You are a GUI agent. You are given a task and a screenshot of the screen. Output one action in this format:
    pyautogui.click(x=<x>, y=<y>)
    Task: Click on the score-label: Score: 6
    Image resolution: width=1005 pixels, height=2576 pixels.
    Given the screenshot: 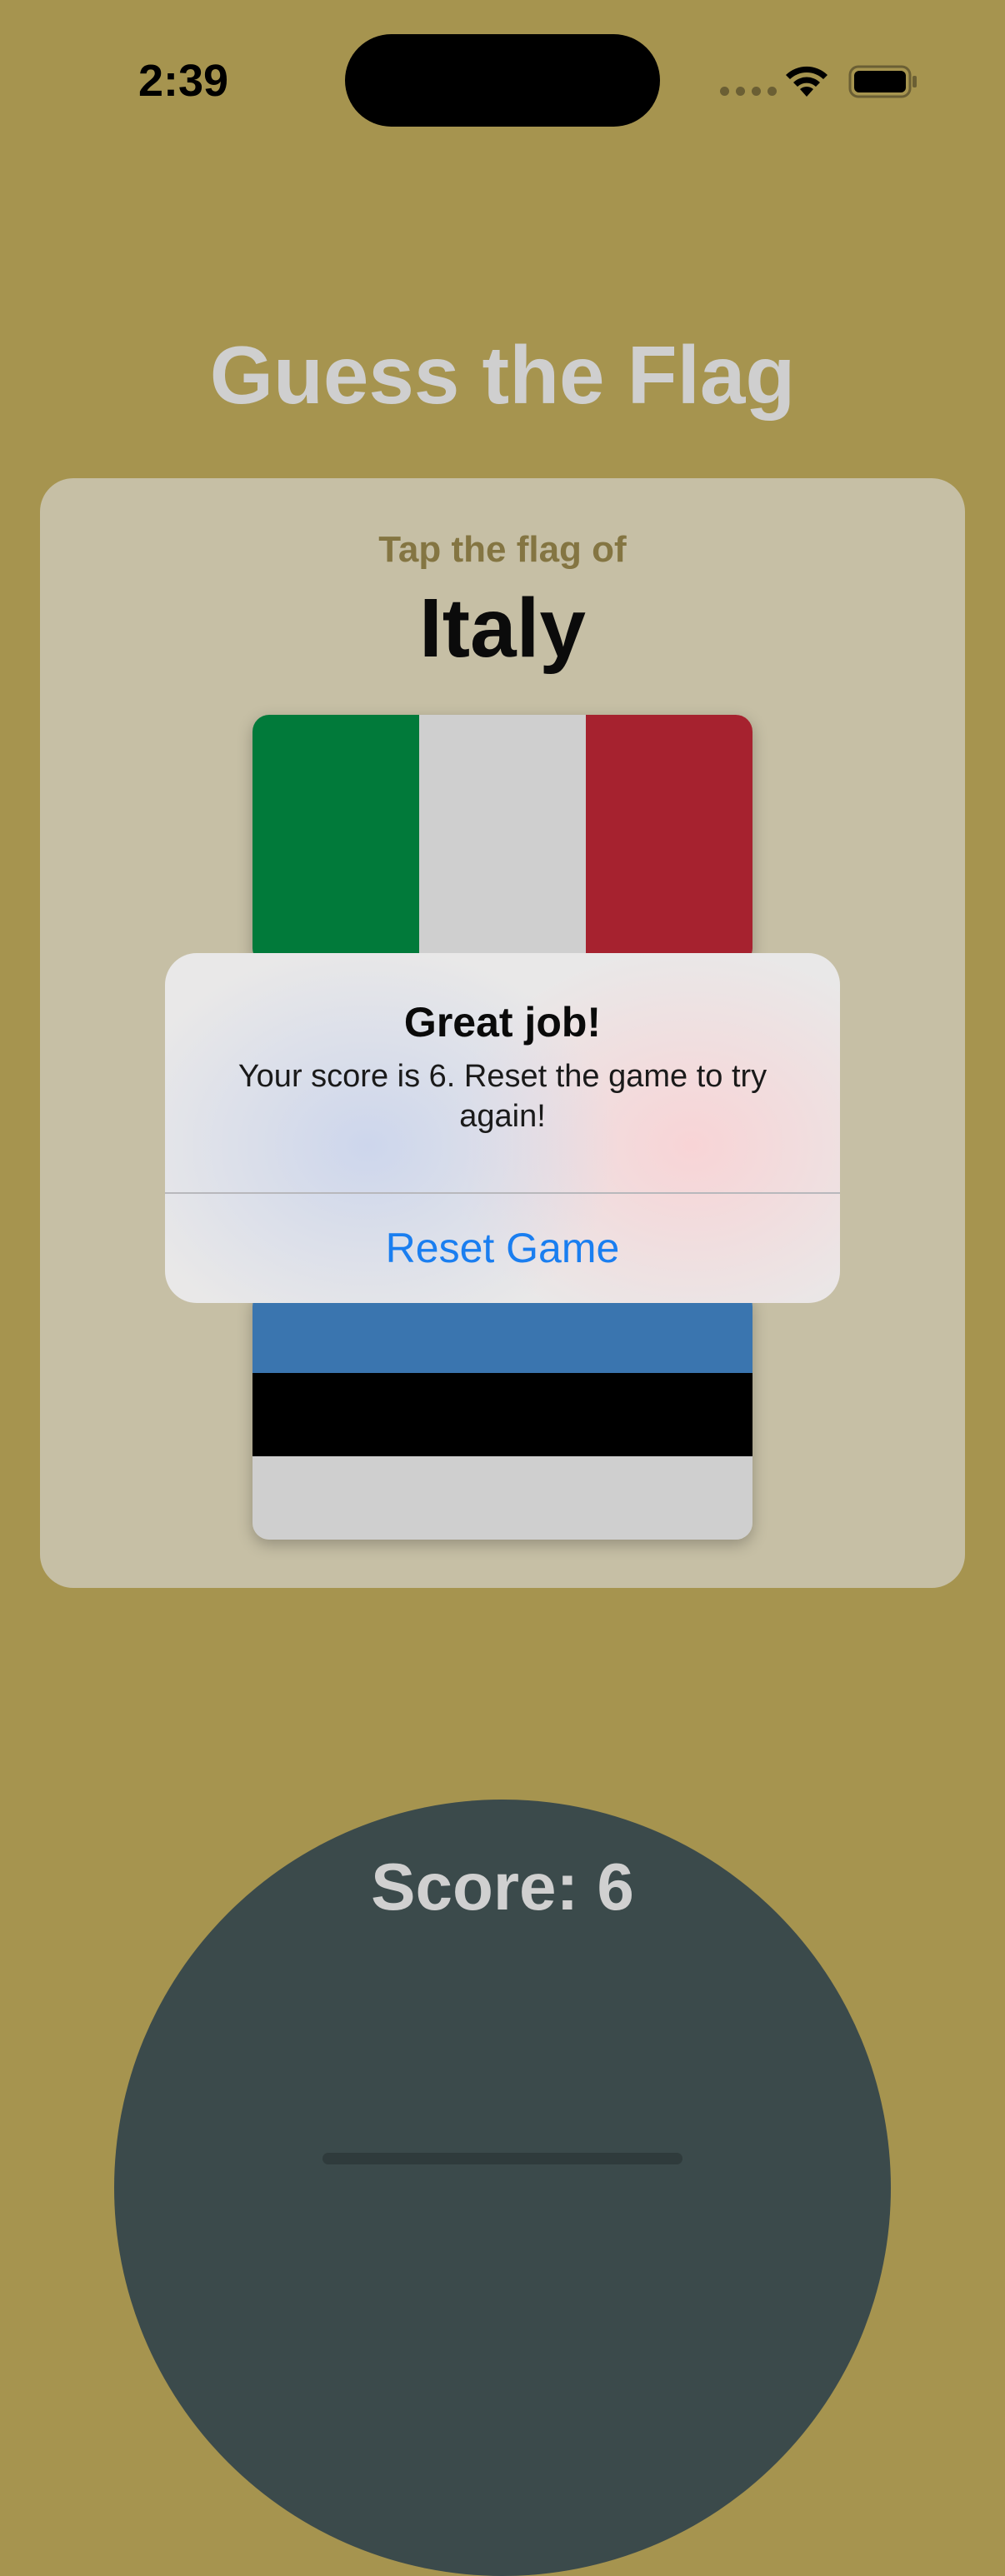 What is the action you would take?
    pyautogui.click(x=502, y=1887)
    